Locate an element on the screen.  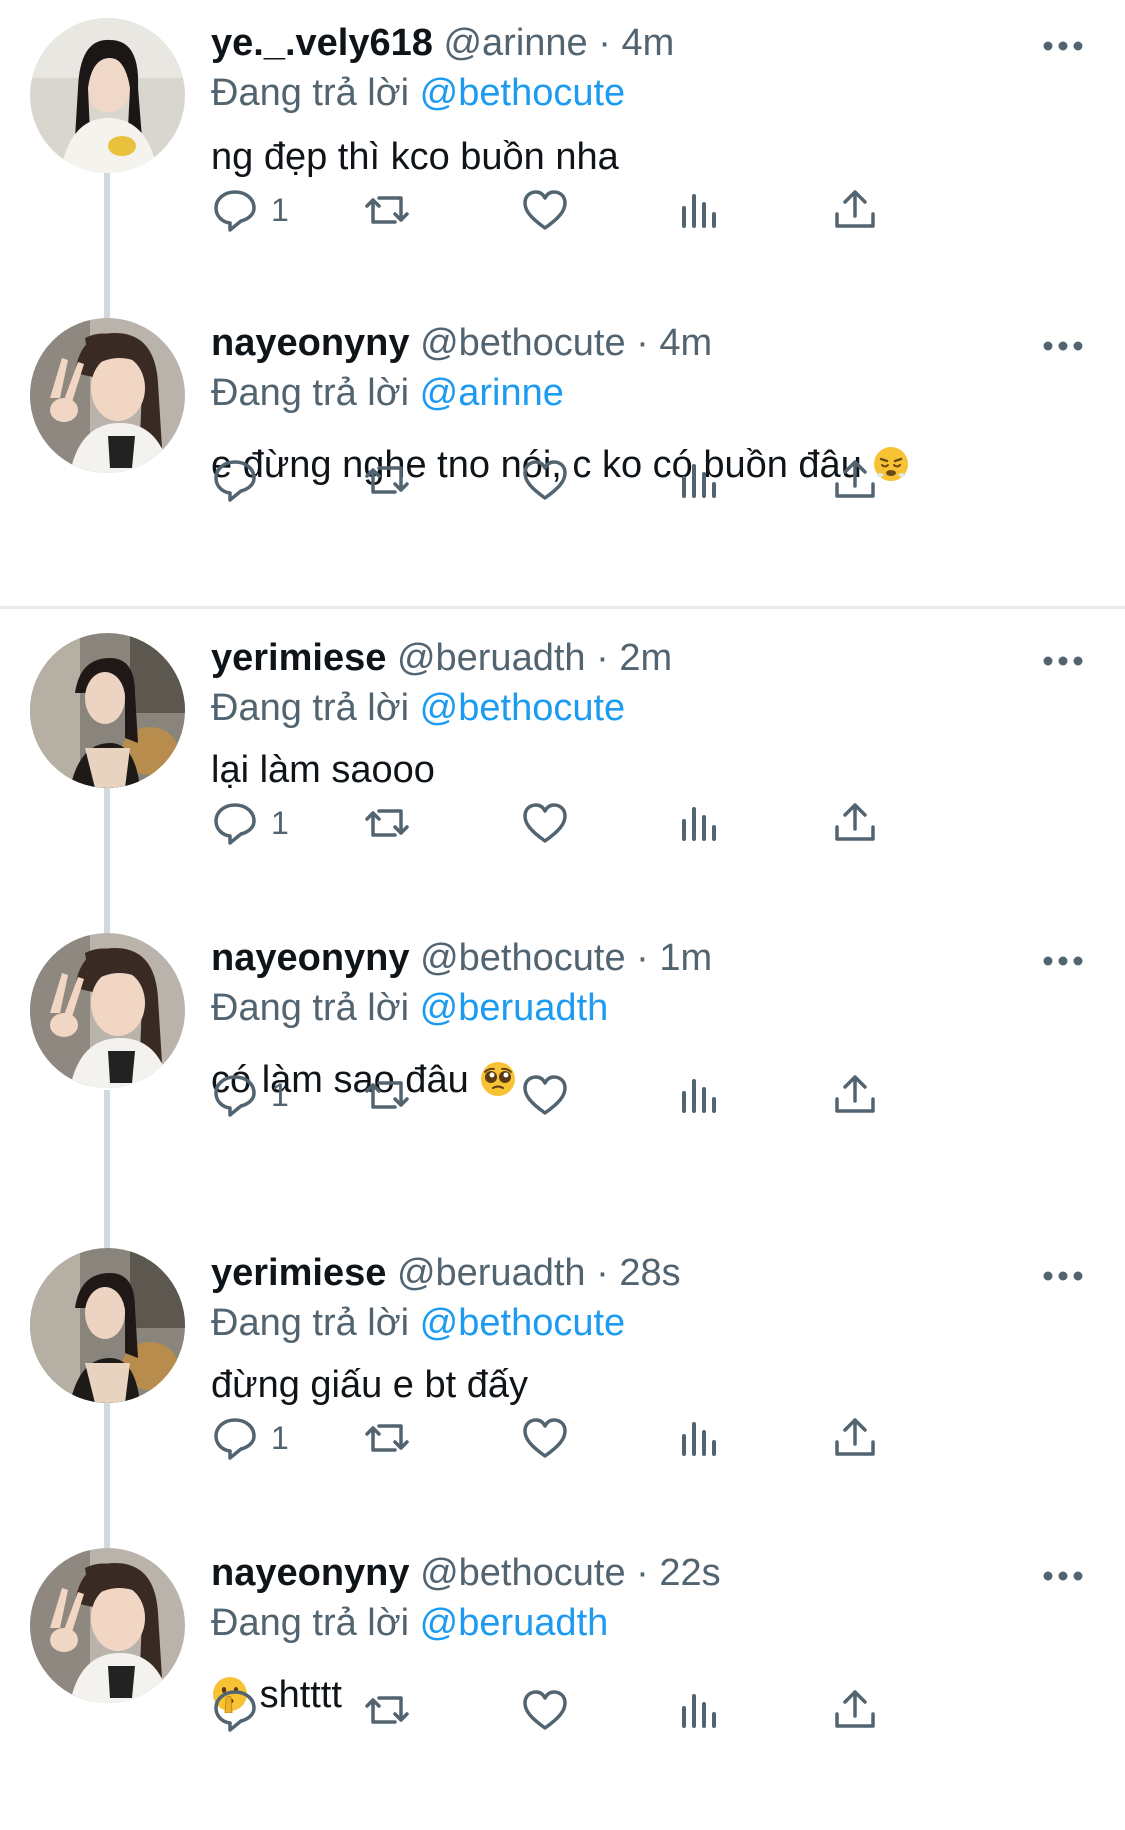
timestamp: 1m is located at coordinates (685, 958).